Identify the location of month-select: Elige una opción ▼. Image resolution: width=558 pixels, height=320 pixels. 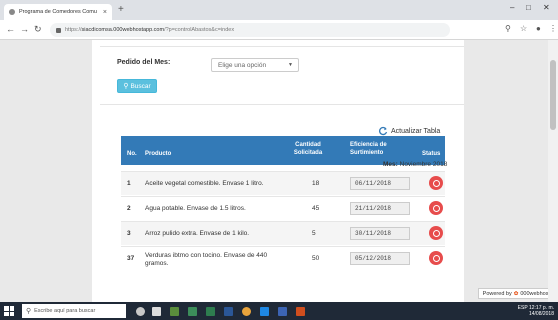
(255, 65).